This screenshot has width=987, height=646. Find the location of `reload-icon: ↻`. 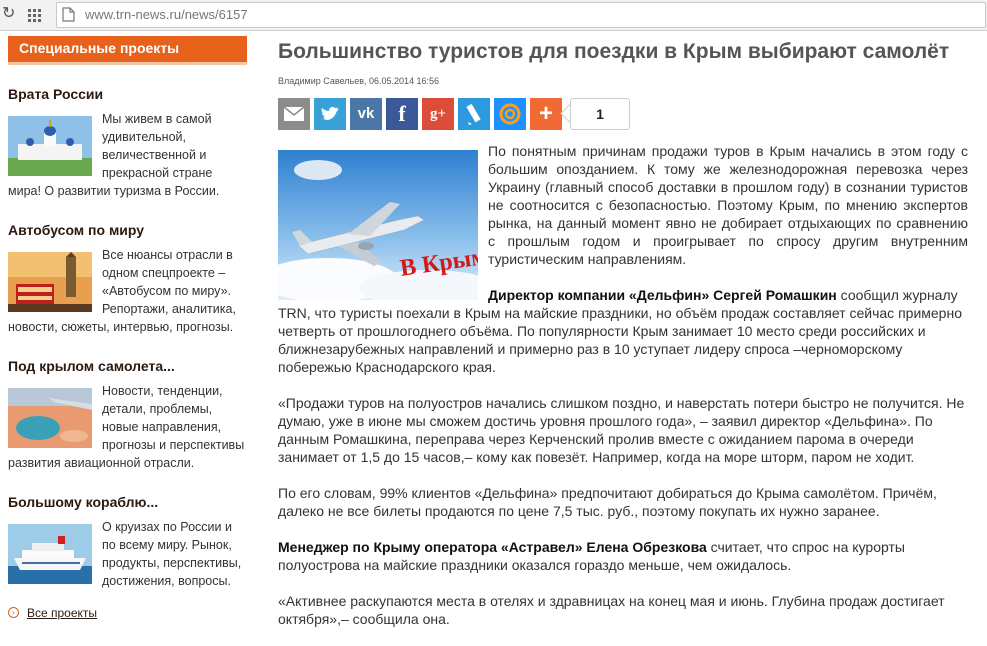

reload-icon: ↻ is located at coordinates (8, 14).